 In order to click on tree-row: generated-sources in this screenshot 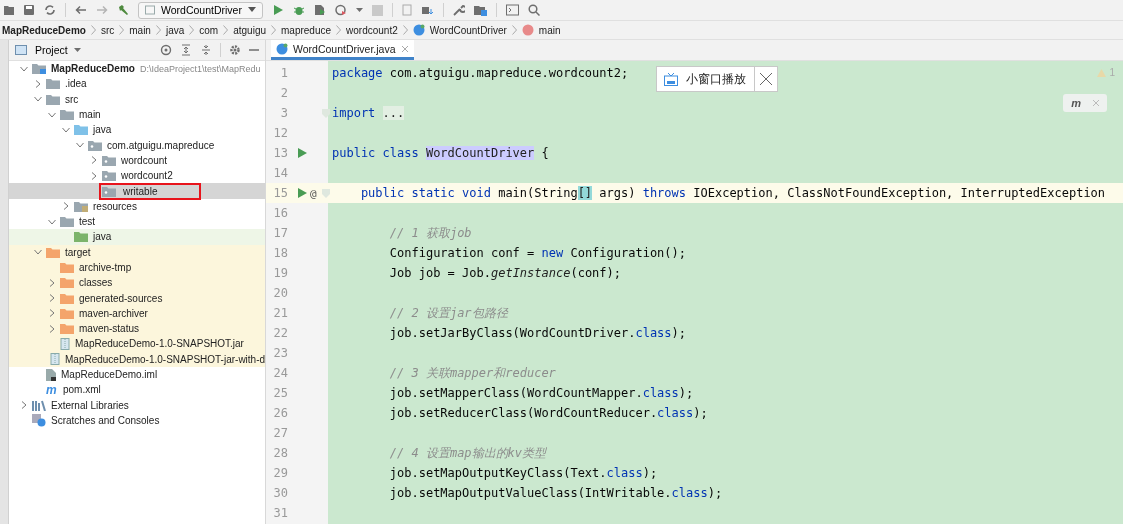, I will do `click(137, 298)`.